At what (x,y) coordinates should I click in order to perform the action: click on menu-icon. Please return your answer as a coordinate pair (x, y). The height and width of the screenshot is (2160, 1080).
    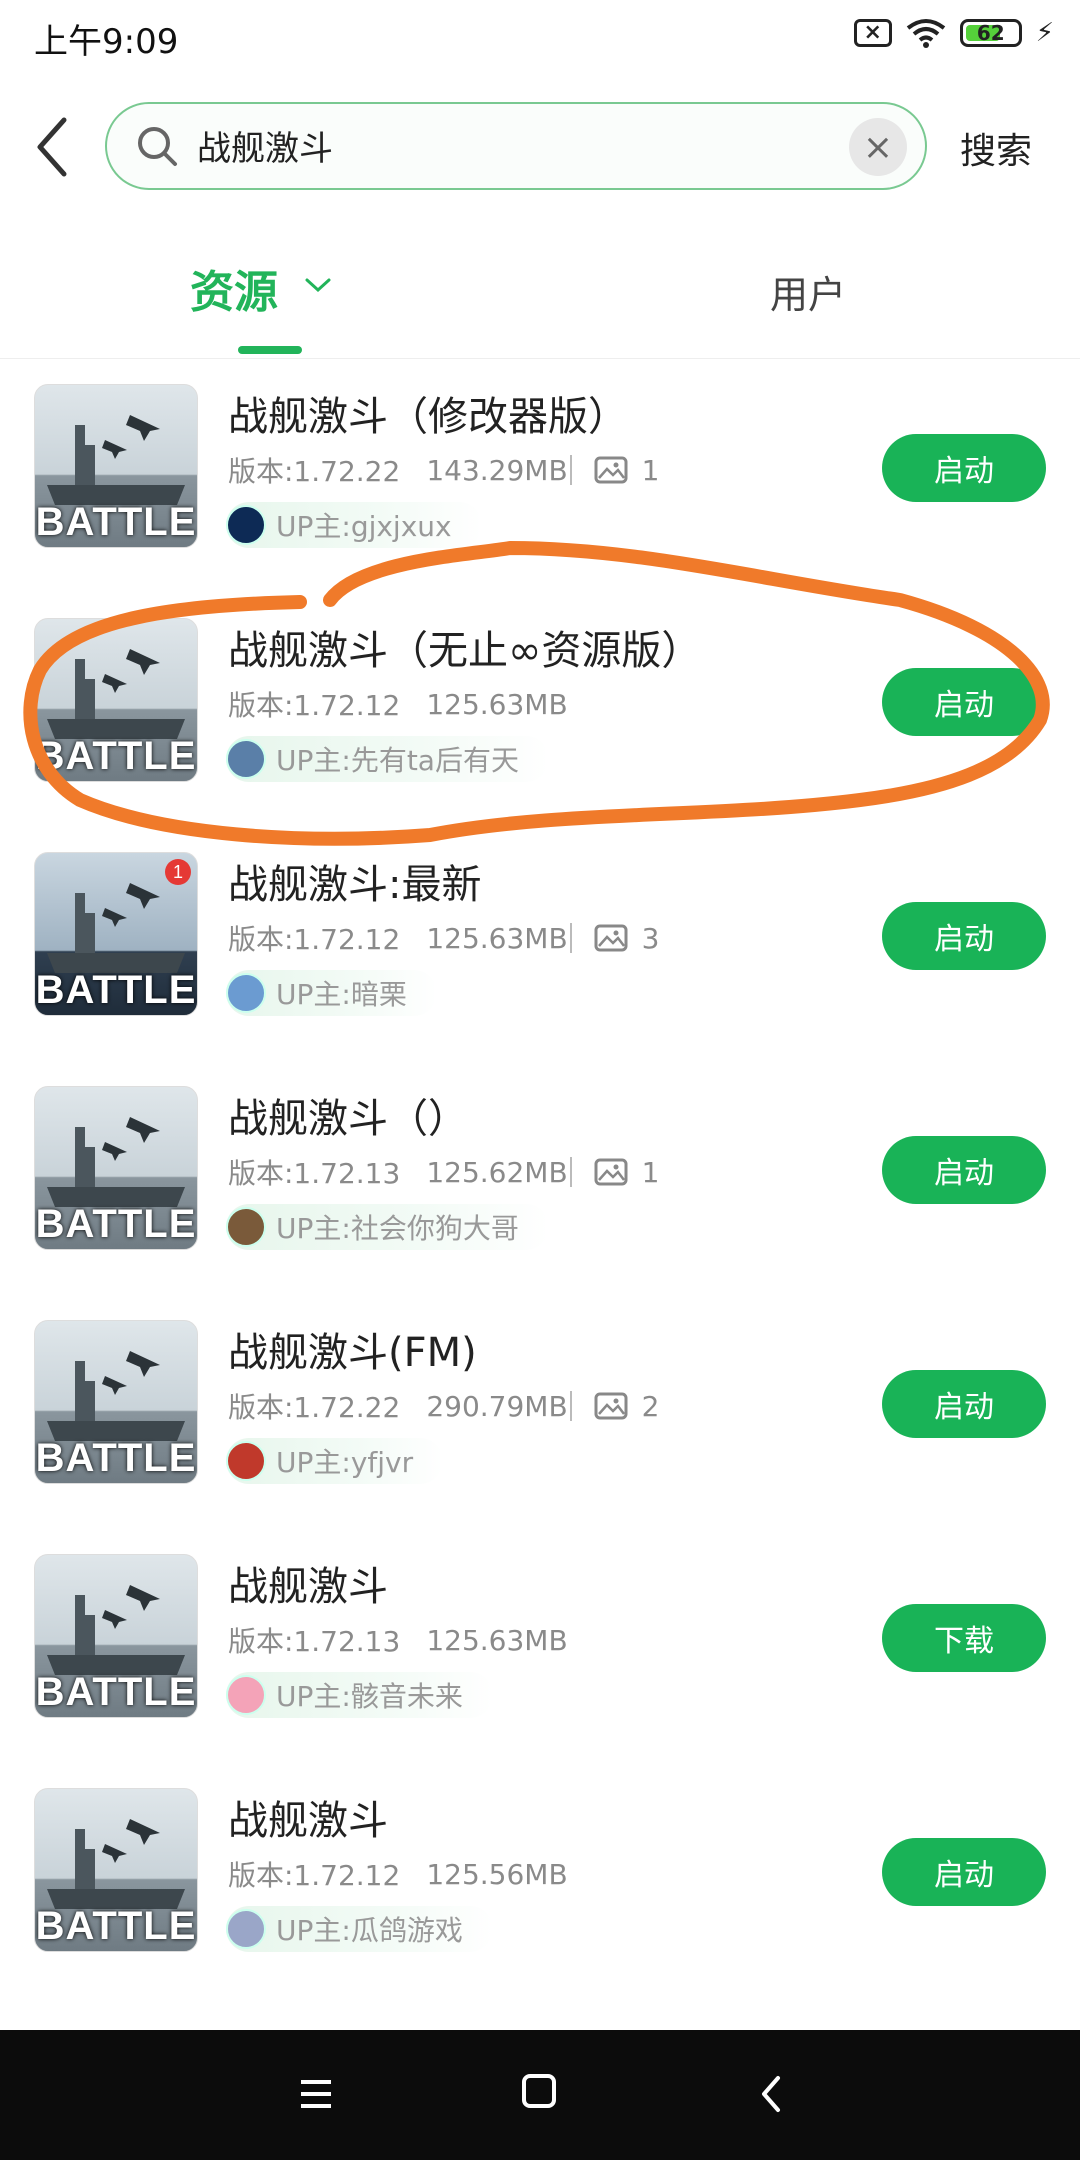
    Looking at the image, I should click on (316, 2094).